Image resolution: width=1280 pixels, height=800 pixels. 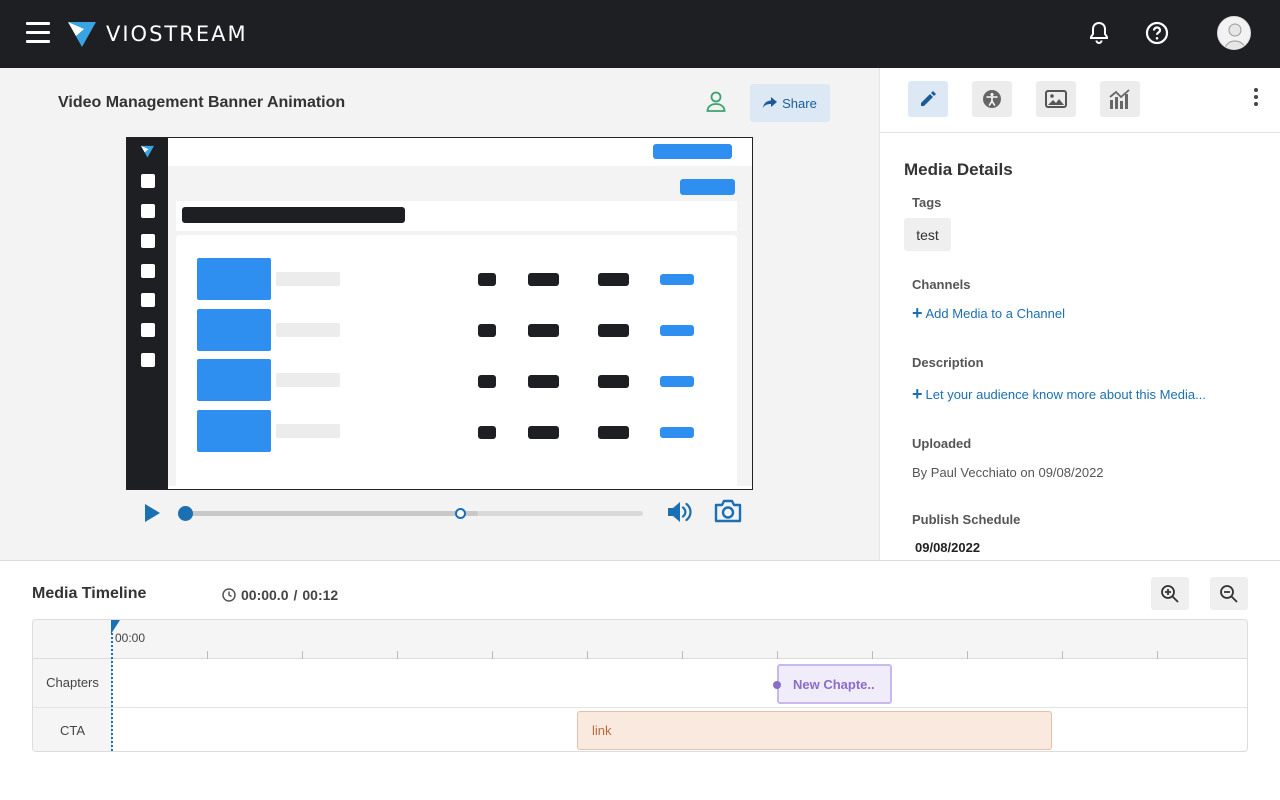 I want to click on duration: 00:12, so click(x=320, y=595).